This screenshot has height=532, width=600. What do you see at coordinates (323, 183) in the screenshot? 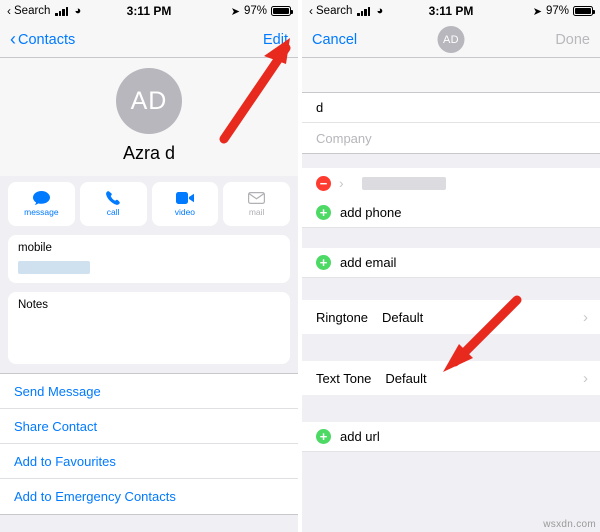
I see `minus-circle-icon: −` at bounding box center [323, 183].